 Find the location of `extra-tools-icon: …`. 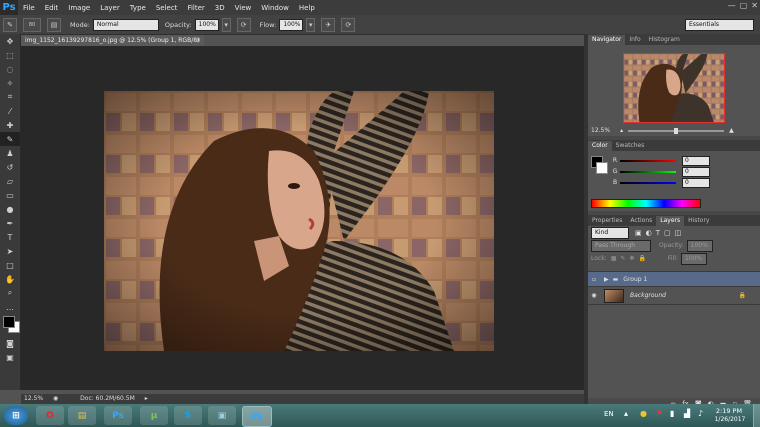

extra-tools-icon: … is located at coordinates (10, 307).